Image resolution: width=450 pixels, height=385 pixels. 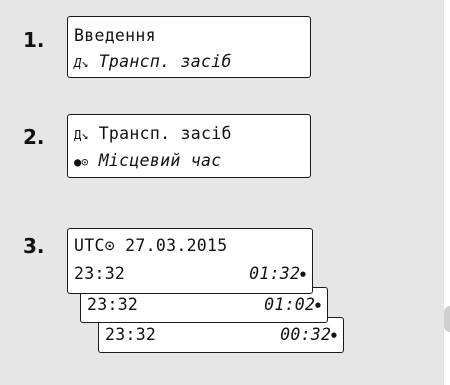 I want to click on menu-item-vehicle: Трансп. засіб, so click(x=165, y=61).